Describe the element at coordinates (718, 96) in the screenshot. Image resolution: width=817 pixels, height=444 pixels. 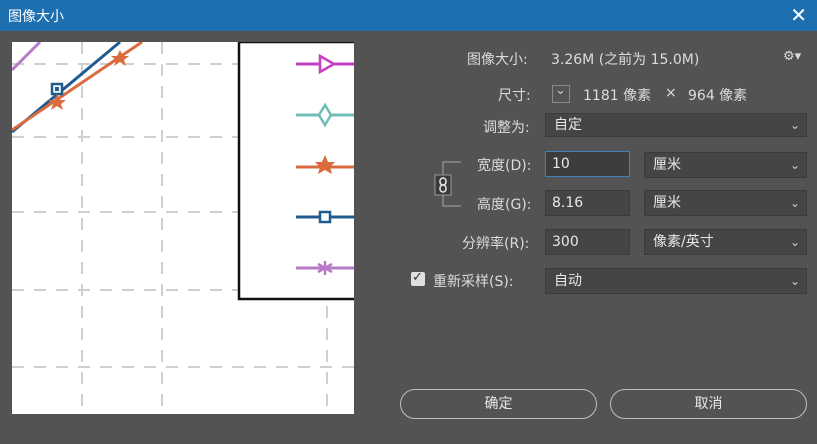
I see `dimensions-height-value: 964 像素` at that location.